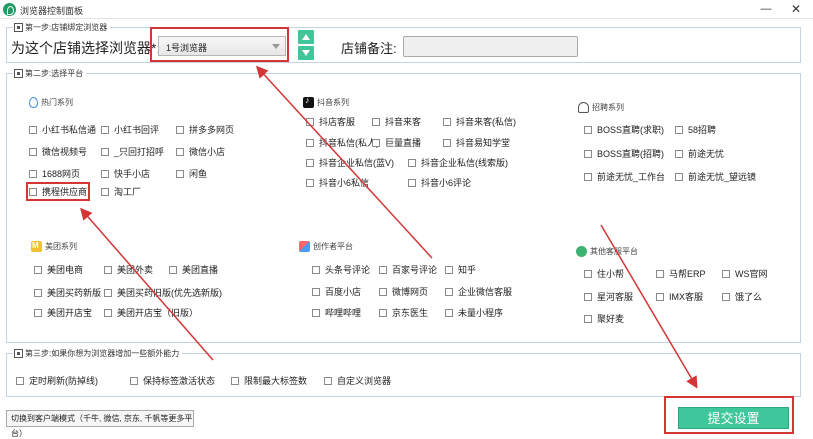  I want to click on arrow-to-browser-select, so click(344, 162).